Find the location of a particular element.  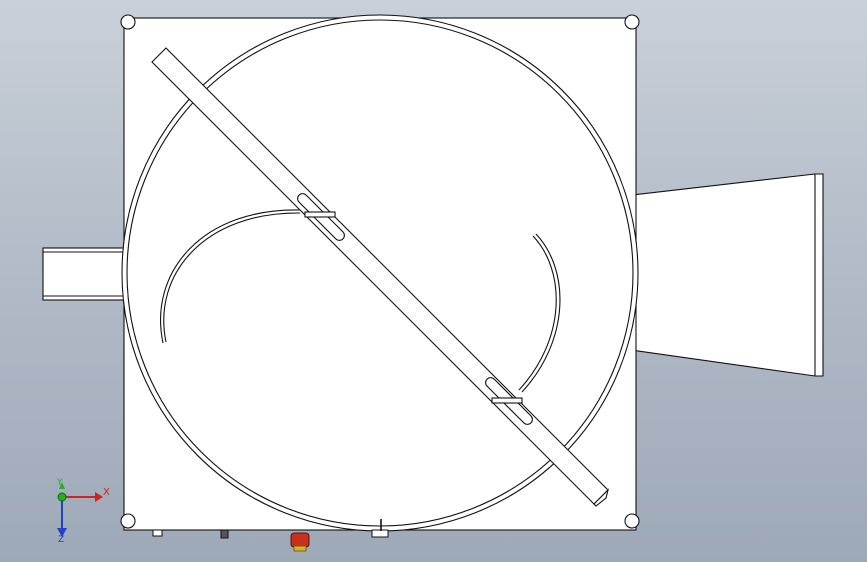

y-axis-label: Y is located at coordinates (60, 483).